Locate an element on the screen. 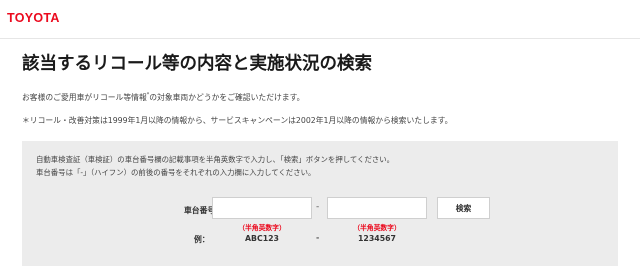  intro-text-after: の対象車両かどうかをご確認いただけます。 is located at coordinates (227, 97).